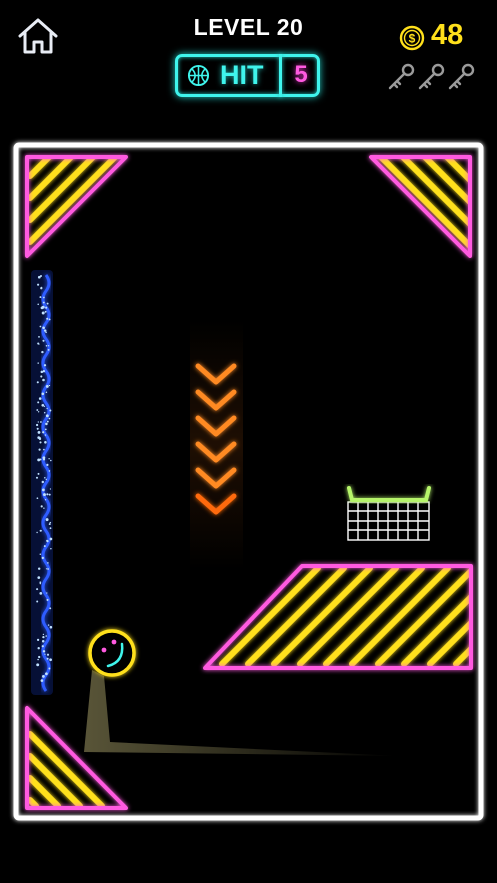  Describe the element at coordinates (76, 206) in the screenshot. I see `corner-bumper-top-left` at that location.